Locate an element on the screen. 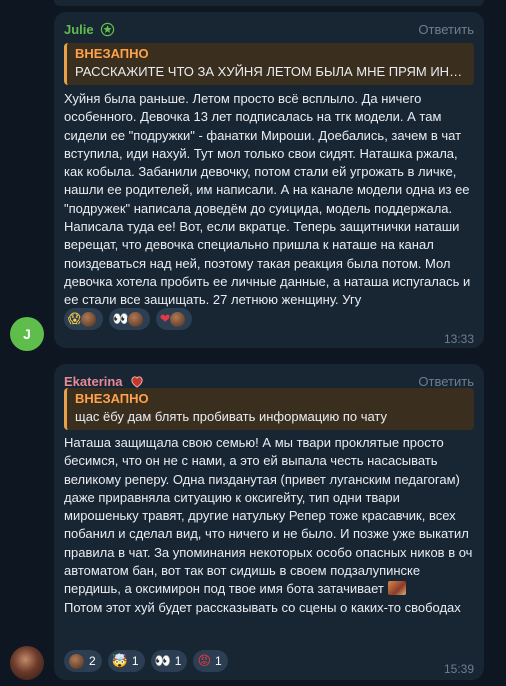 The image size is (506, 686). sender-name: Ekaterina is located at coordinates (93, 381).